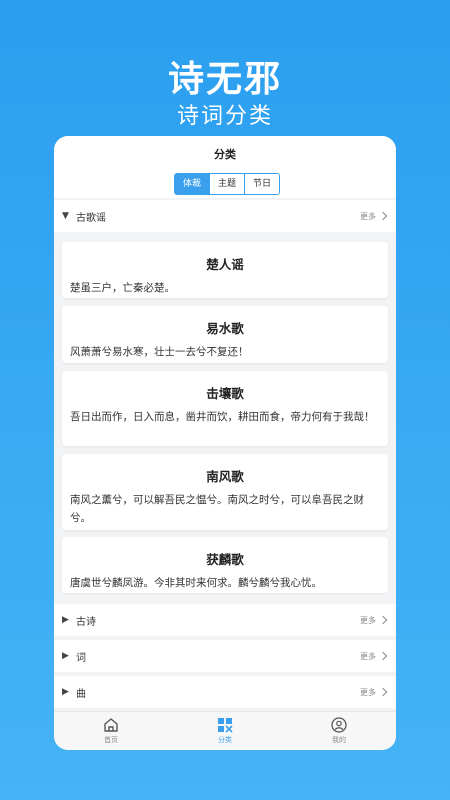  What do you see at coordinates (65, 216) in the screenshot?
I see `caret-down-icon: ▼` at bounding box center [65, 216].